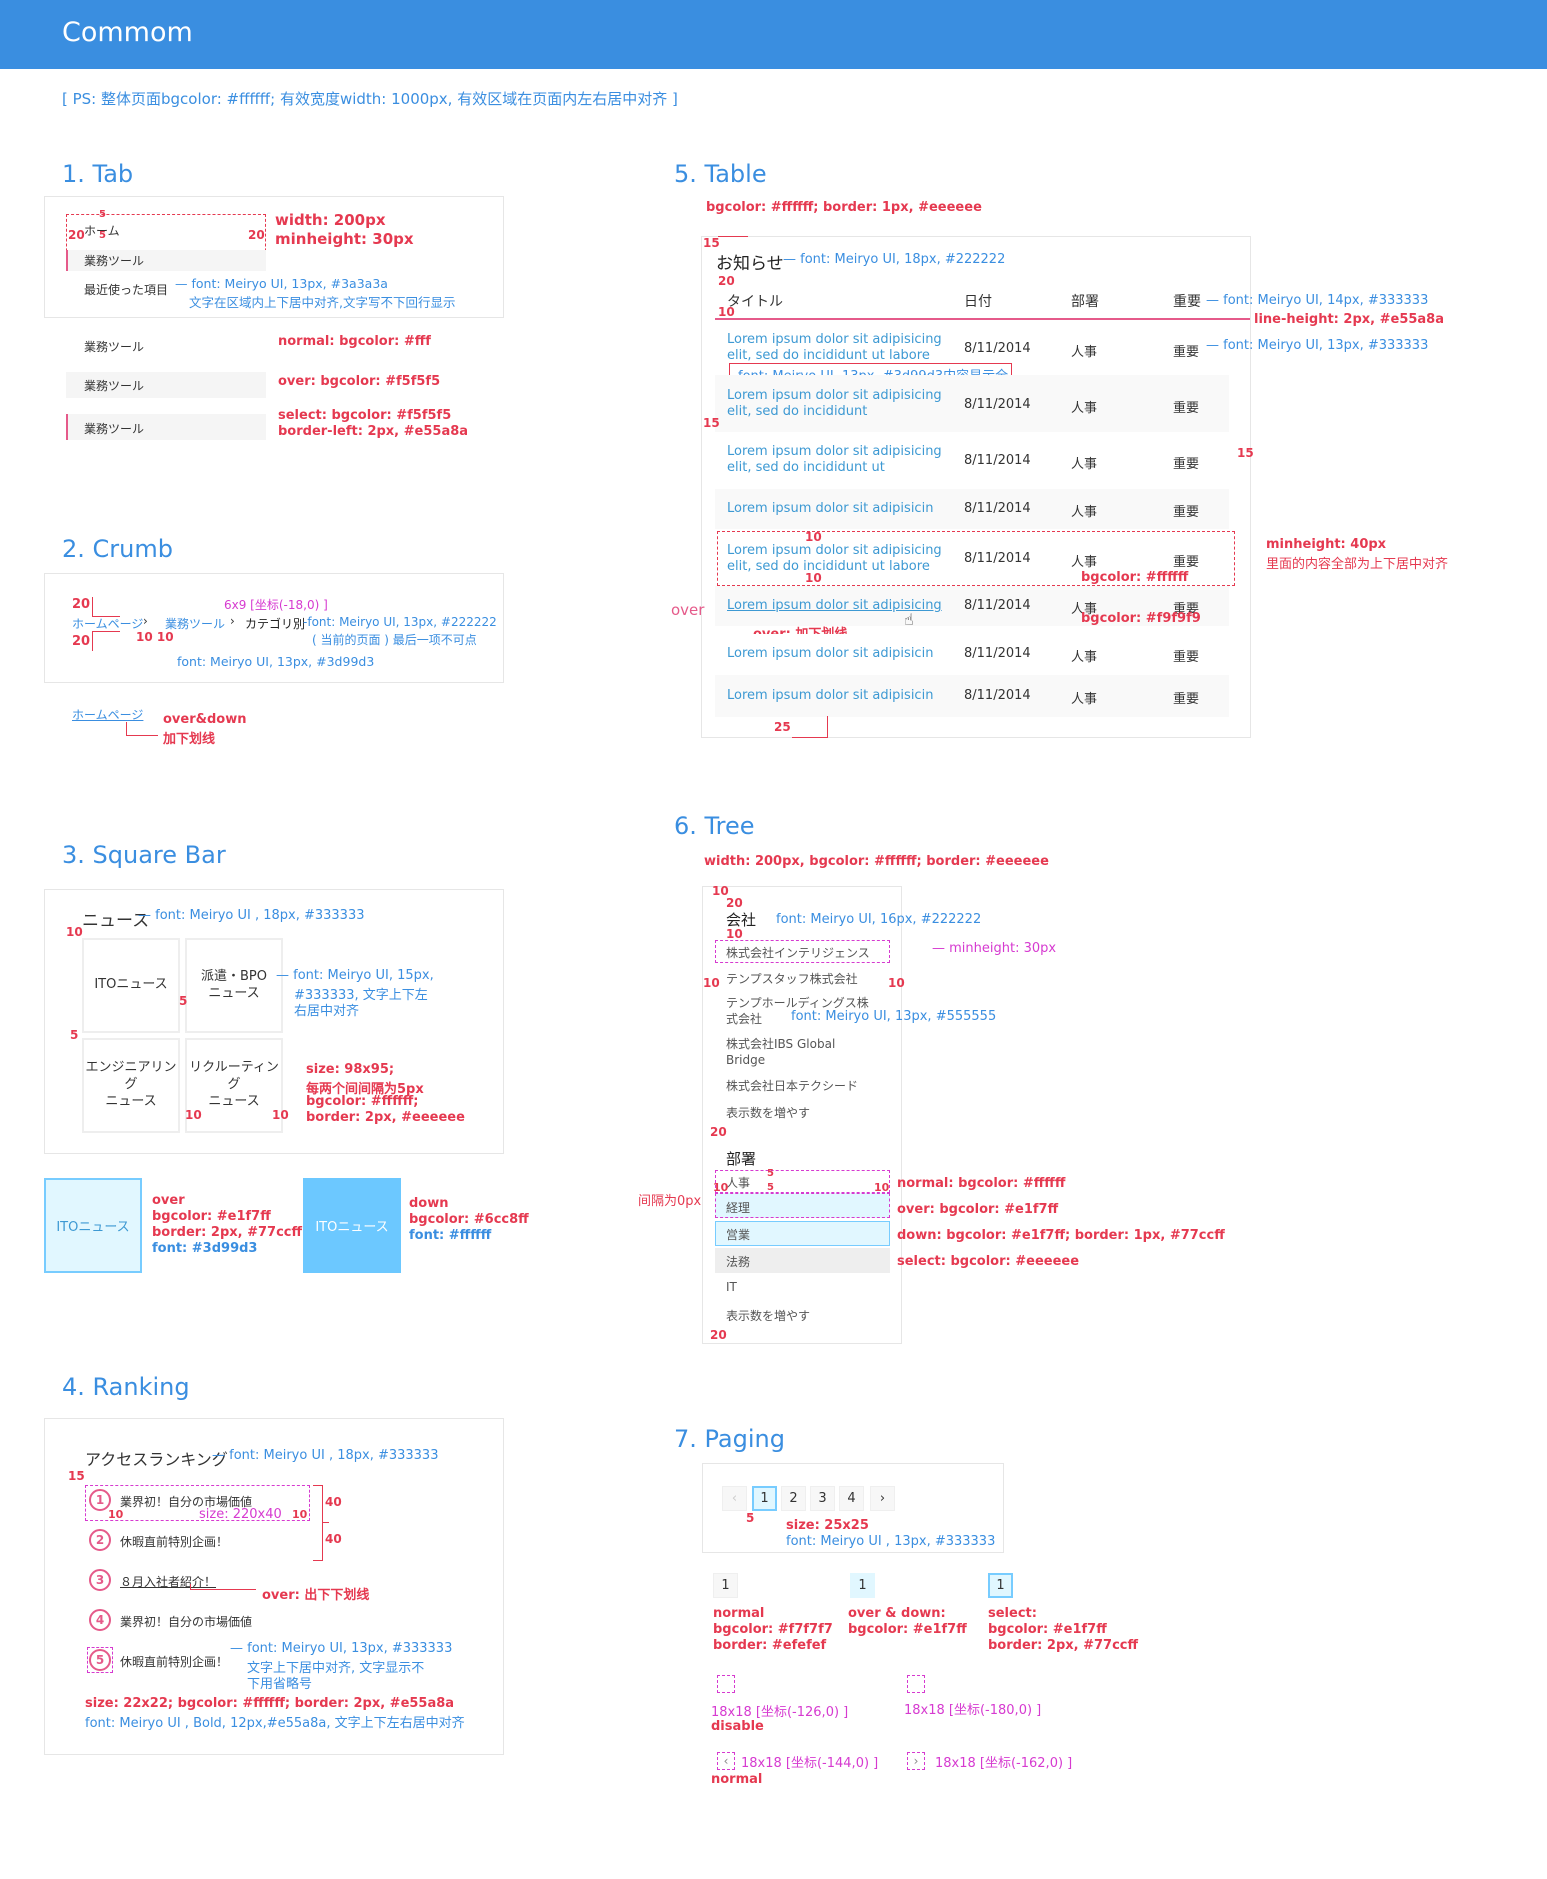  I want to click on tree-item: 株式会社インテリジェンス, so click(798, 952).